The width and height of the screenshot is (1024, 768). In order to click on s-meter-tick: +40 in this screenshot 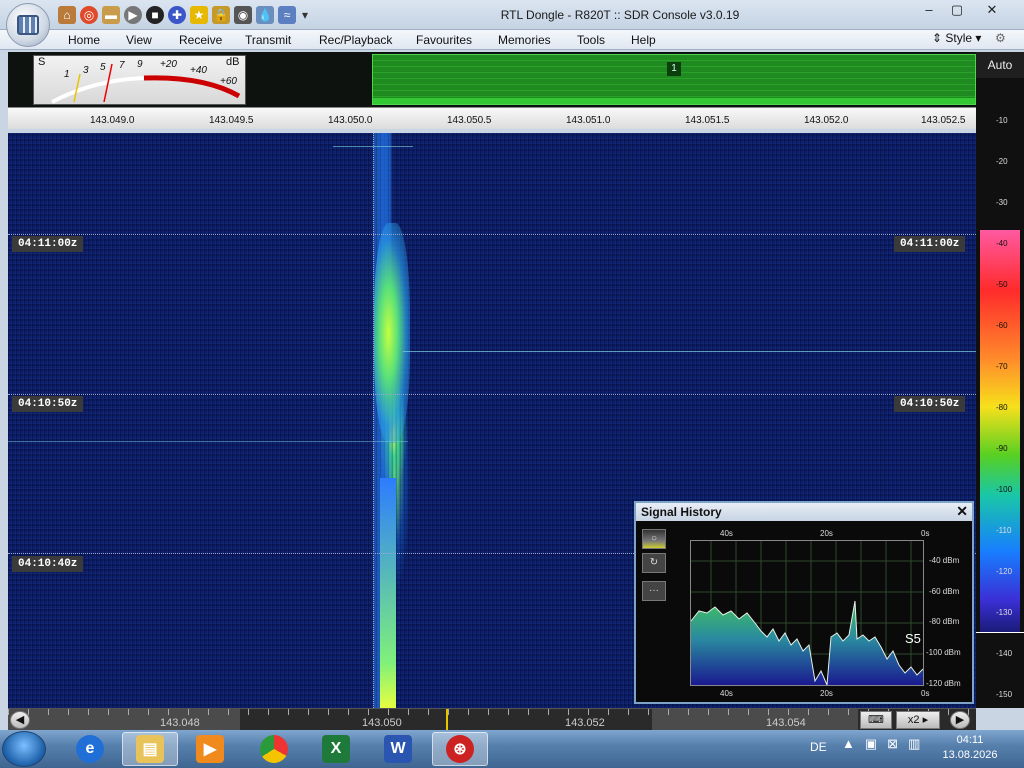, I will do `click(198, 70)`.